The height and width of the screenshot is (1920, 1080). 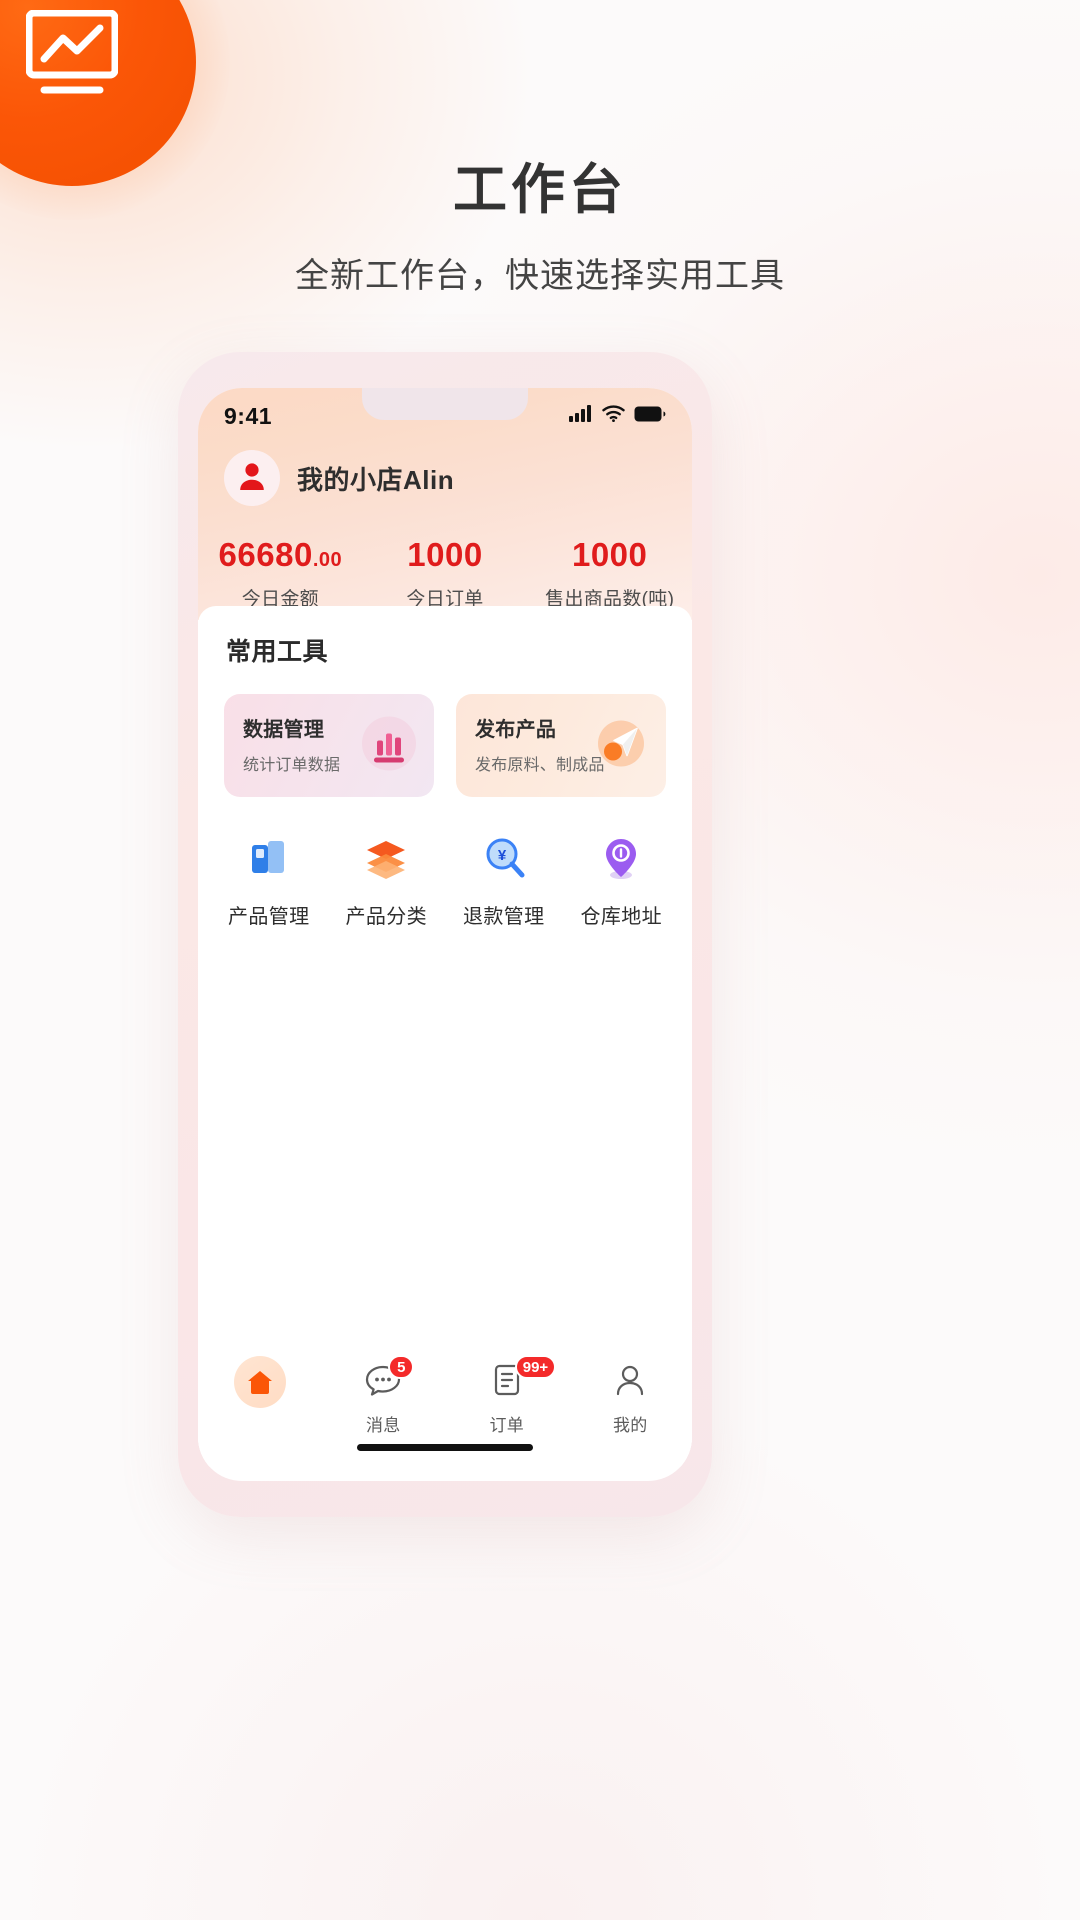 What do you see at coordinates (376, 479) in the screenshot?
I see `shop-name: 我的小店Alin` at bounding box center [376, 479].